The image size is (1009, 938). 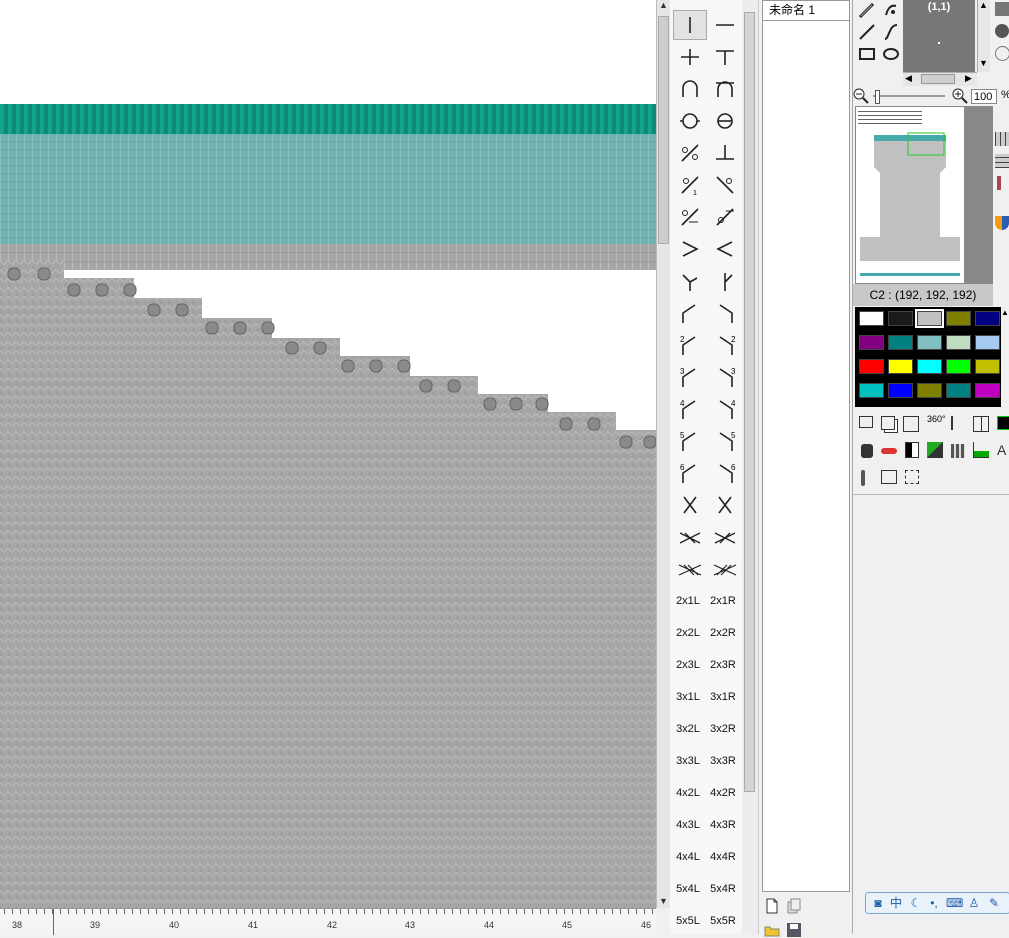 What do you see at coordinates (690, 89) in the screenshot?
I see `symbol-arch-open-icon` at bounding box center [690, 89].